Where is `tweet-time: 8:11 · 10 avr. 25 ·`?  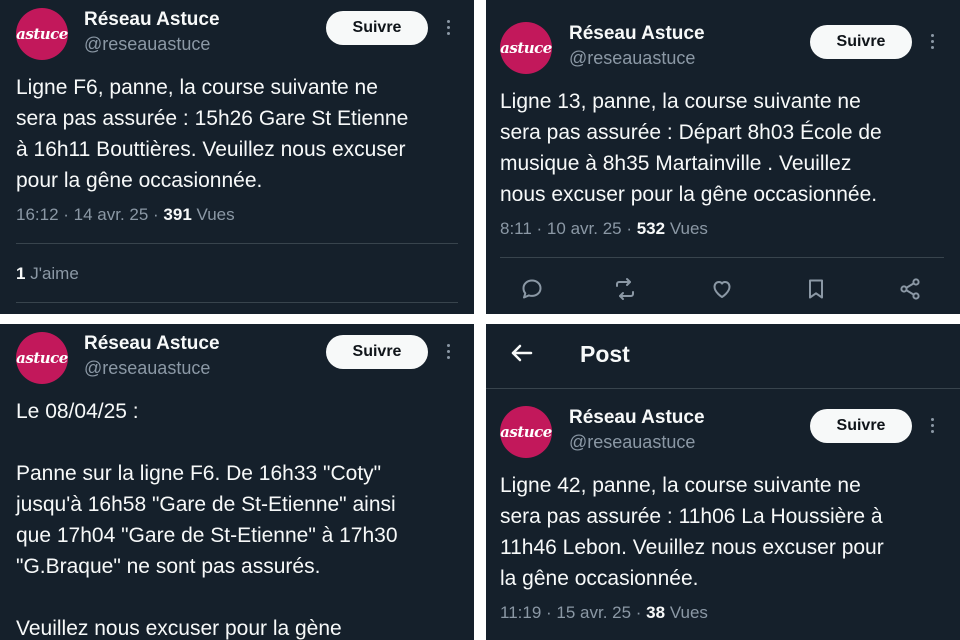 tweet-time: 8:11 · 10 avr. 25 · is located at coordinates (568, 228).